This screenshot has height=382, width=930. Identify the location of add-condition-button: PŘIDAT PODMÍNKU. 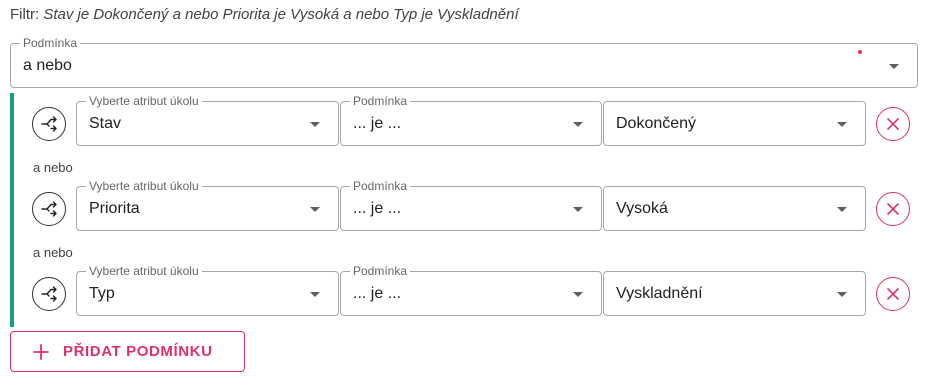
(127, 351).